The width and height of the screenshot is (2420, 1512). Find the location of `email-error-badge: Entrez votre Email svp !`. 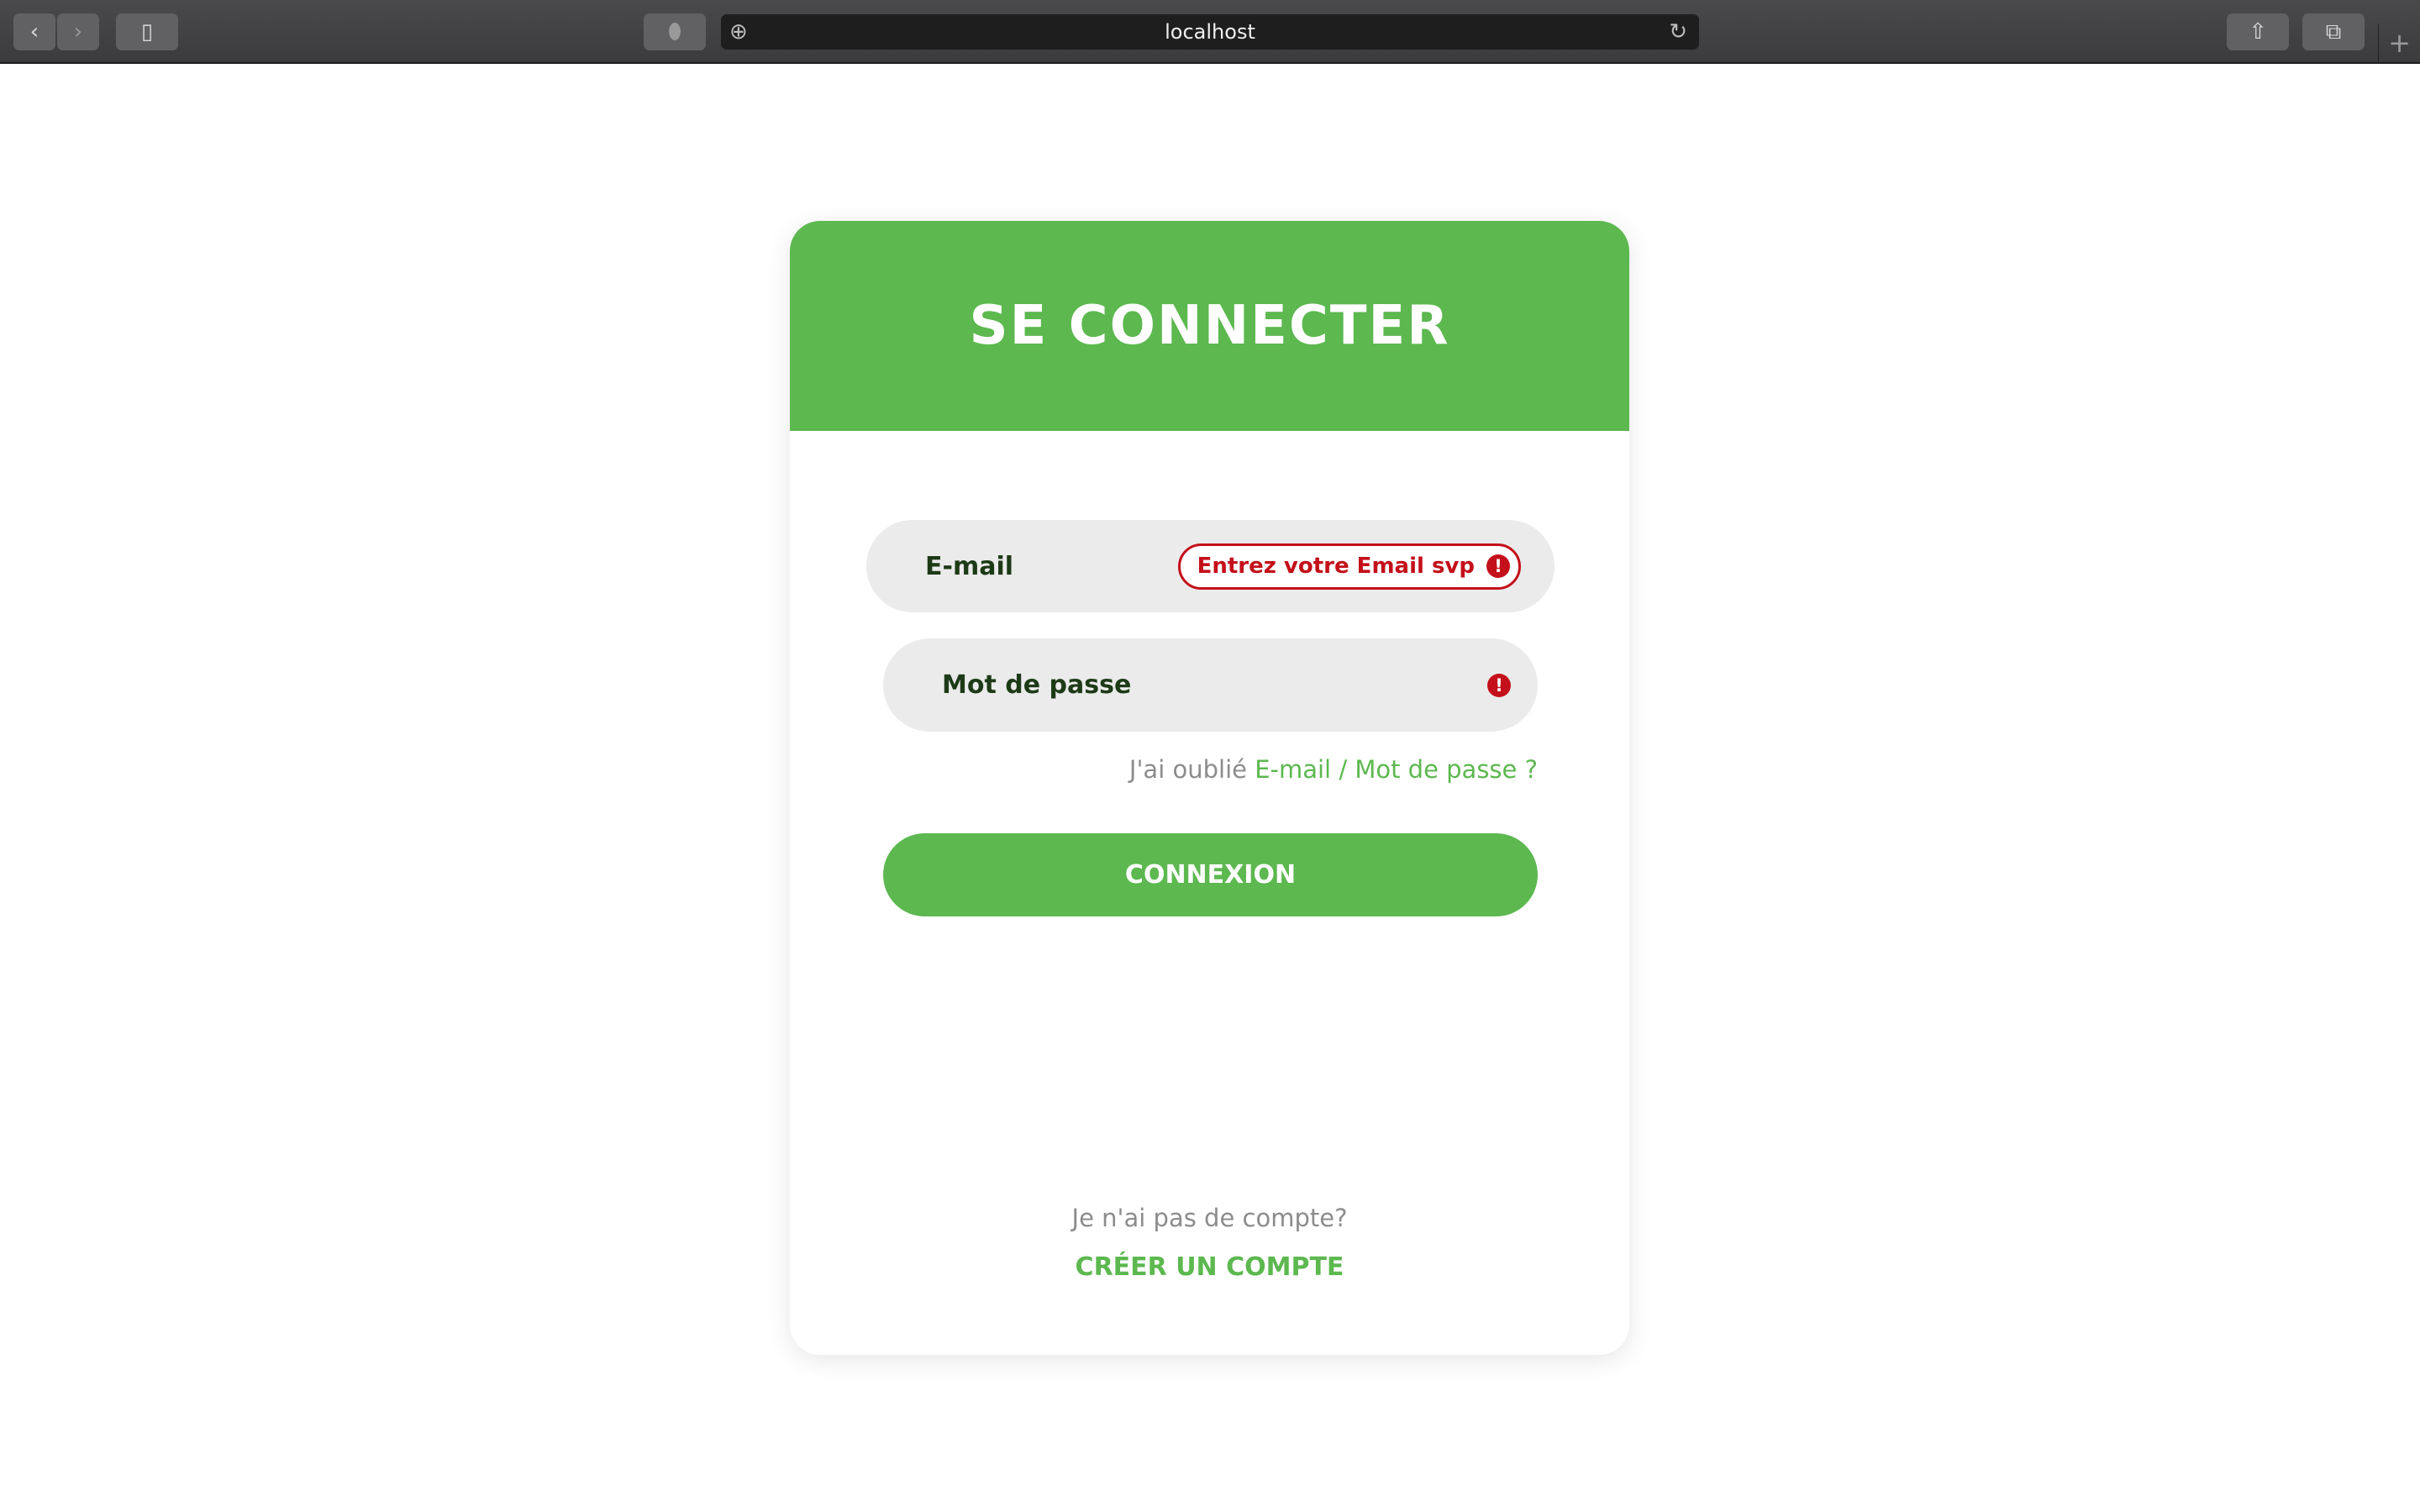

email-error-badge: Entrez votre Email svp ! is located at coordinates (1349, 566).